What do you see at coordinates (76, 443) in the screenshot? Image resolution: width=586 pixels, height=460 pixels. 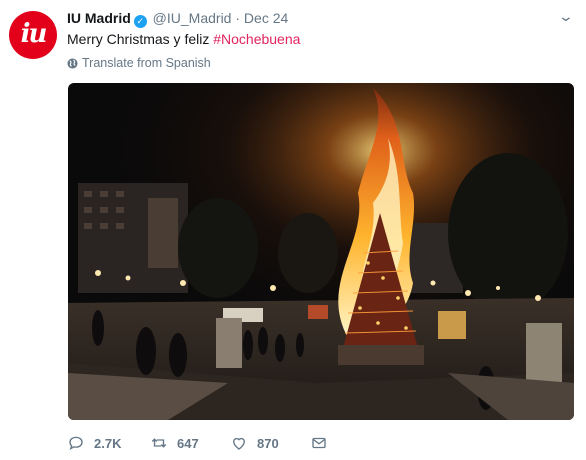 I see `reply-icon` at bounding box center [76, 443].